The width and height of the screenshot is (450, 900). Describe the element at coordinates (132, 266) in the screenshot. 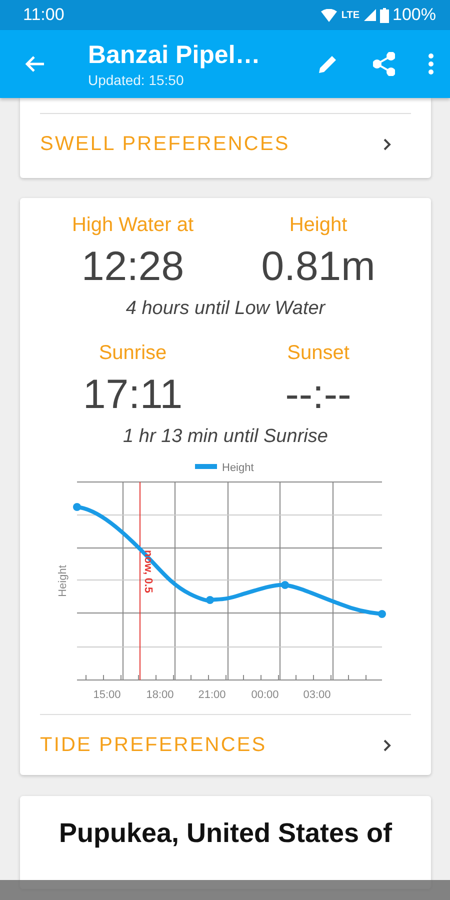

I see `stat-value: 12:28` at that location.